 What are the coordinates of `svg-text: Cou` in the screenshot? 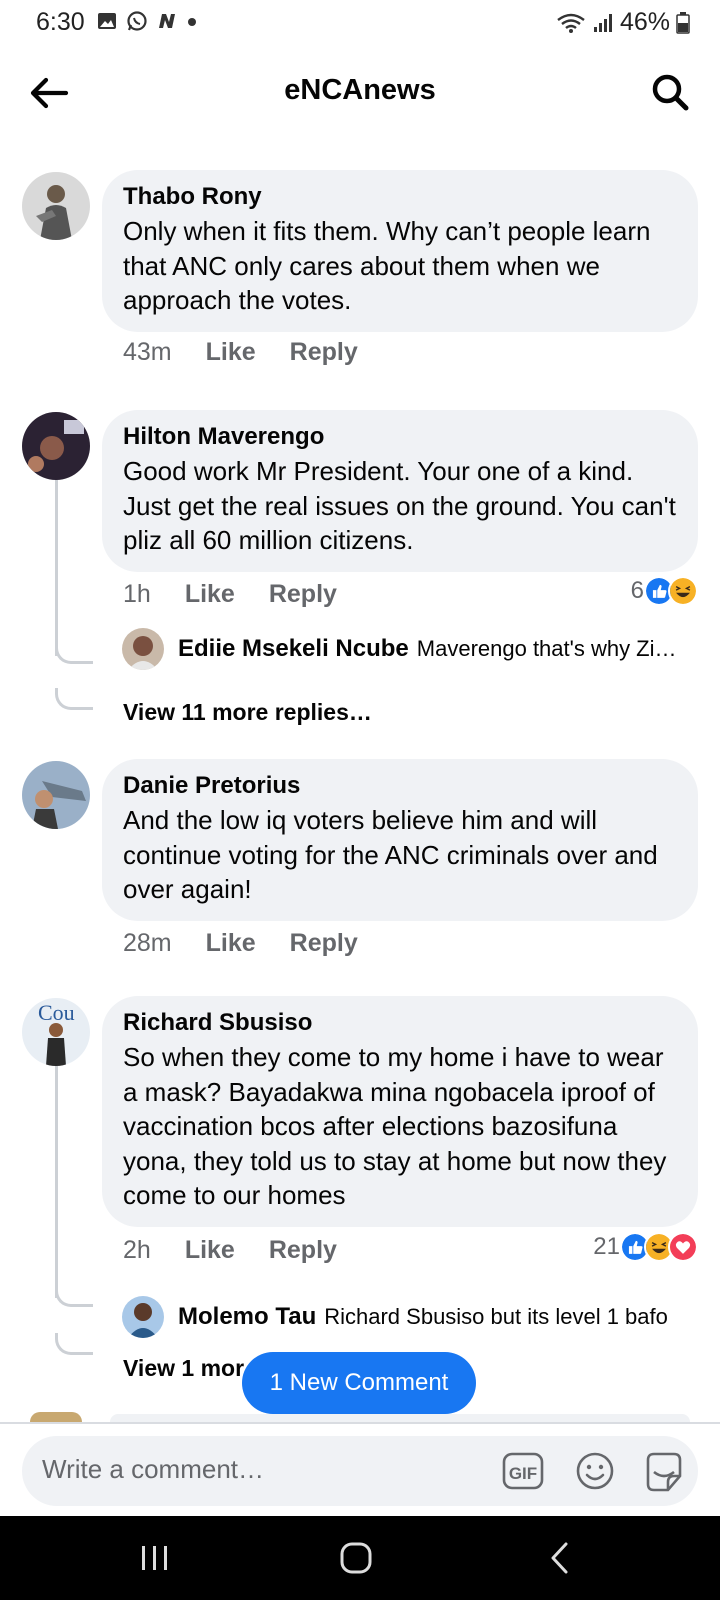 It's located at (56, 1012).